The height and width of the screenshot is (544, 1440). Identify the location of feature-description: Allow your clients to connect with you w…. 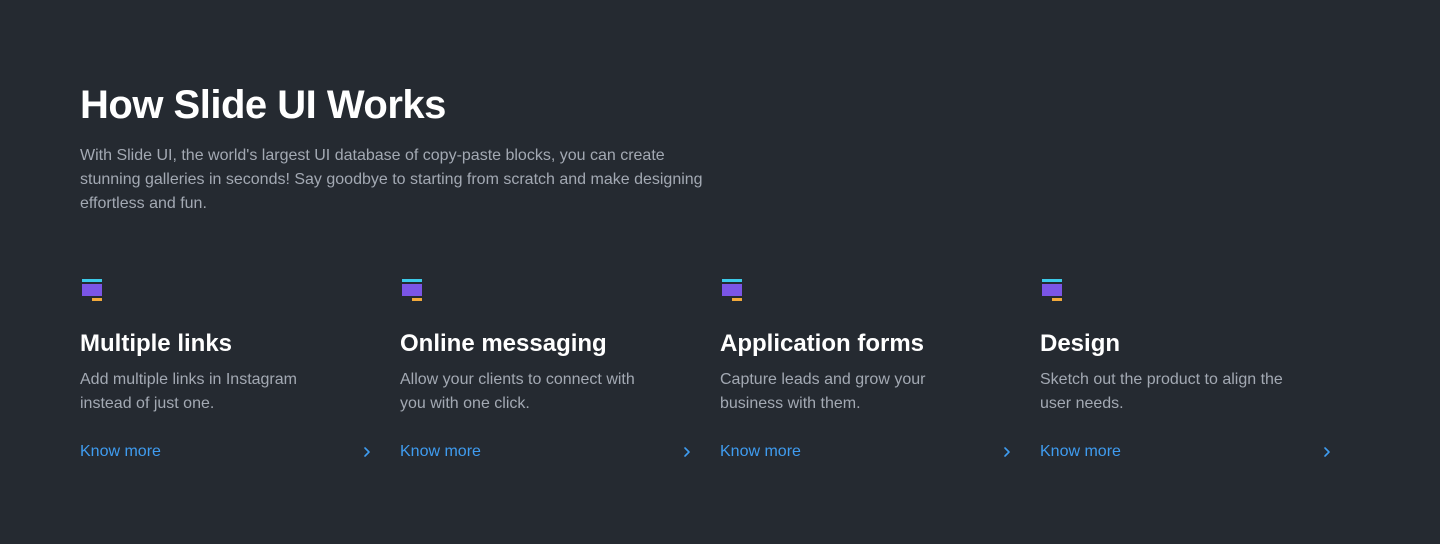
(517, 391).